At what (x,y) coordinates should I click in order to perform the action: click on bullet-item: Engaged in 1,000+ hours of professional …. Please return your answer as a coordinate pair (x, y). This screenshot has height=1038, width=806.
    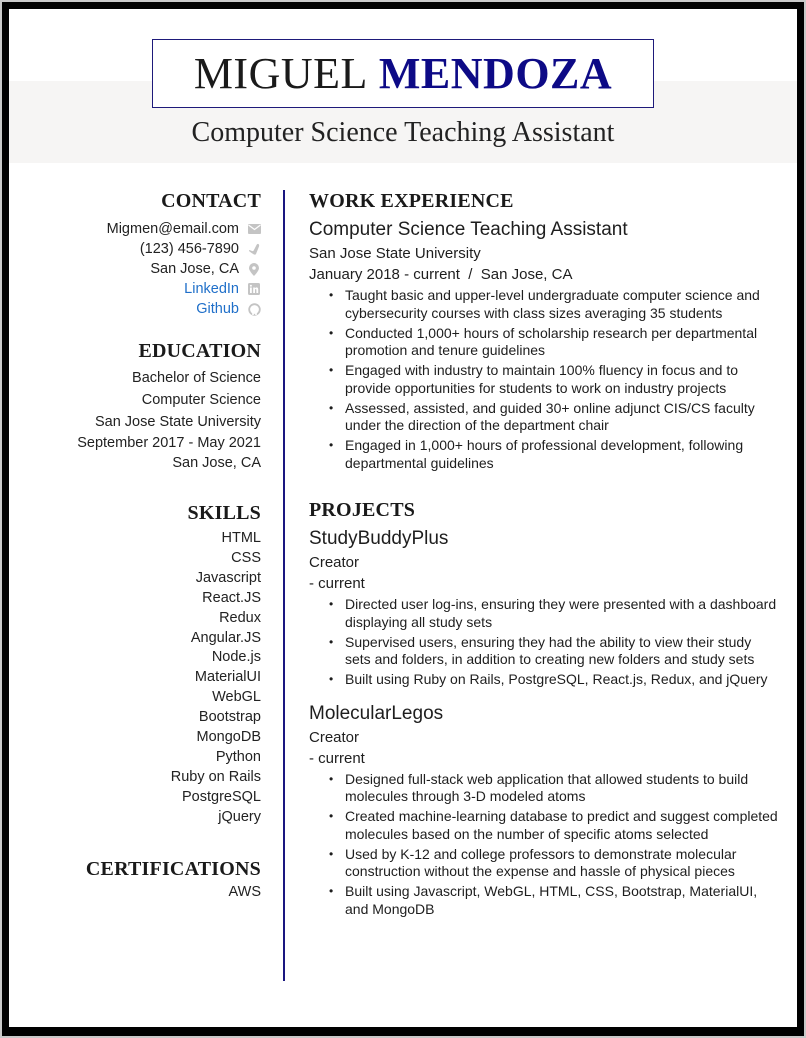
    Looking at the image, I should click on (554, 454).